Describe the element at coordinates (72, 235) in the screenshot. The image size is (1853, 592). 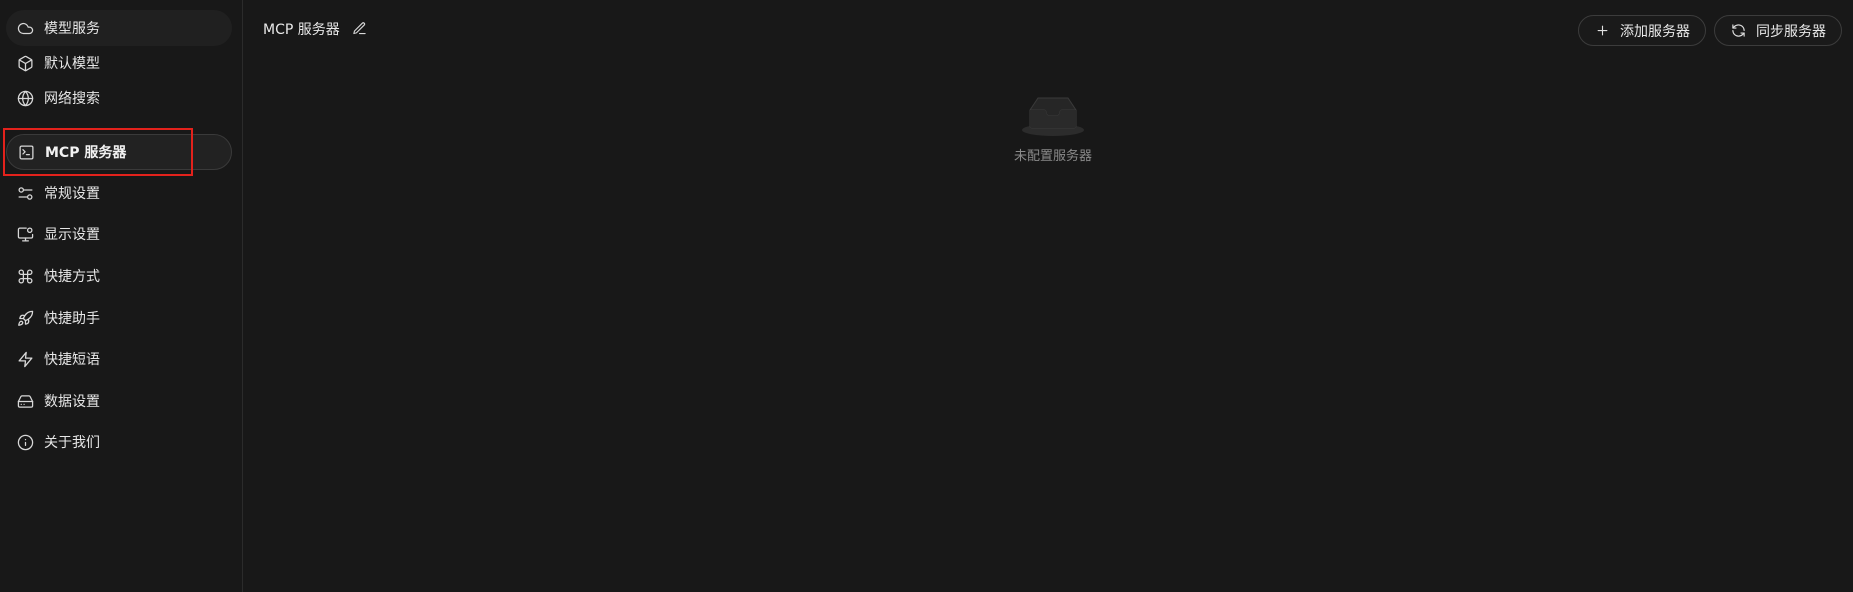
I see `sidebar-item-label: 显示设置` at that location.